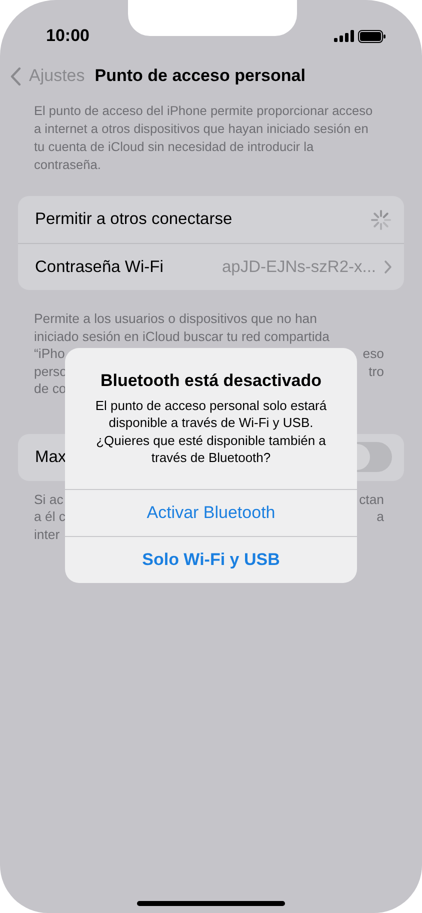 This screenshot has height=913, width=422. What do you see at coordinates (211, 381) in the screenshot?
I see `alert-title: Bluetooth está desactivado` at bounding box center [211, 381].